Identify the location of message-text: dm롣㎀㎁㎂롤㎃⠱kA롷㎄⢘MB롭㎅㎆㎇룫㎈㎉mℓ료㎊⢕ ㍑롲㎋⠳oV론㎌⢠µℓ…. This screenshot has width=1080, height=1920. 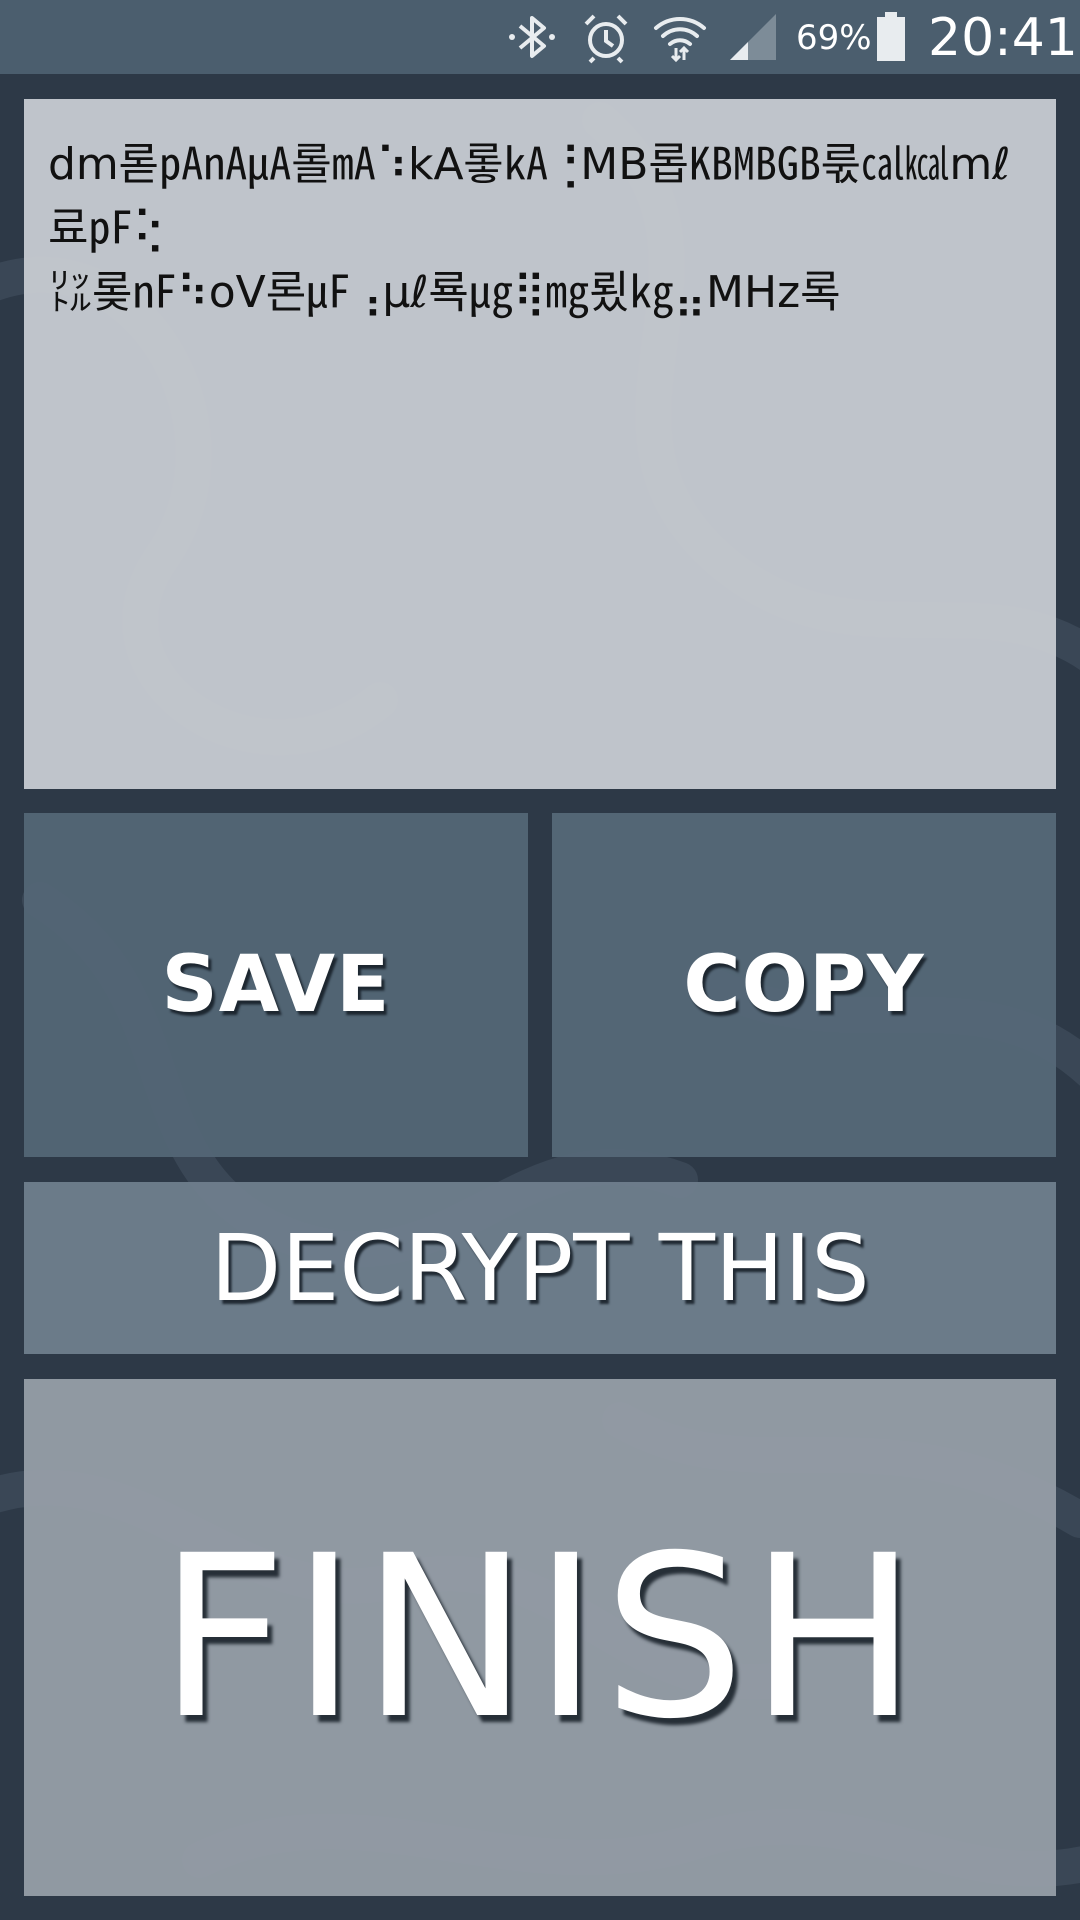
(529, 228).